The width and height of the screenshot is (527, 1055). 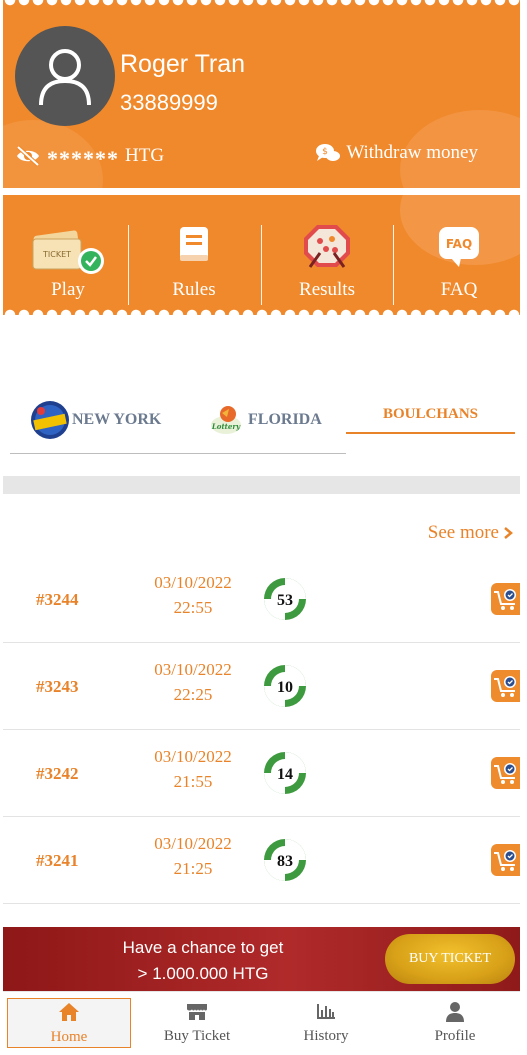 I want to click on tab-boulchans-label: BOULCHANS, so click(x=431, y=413).